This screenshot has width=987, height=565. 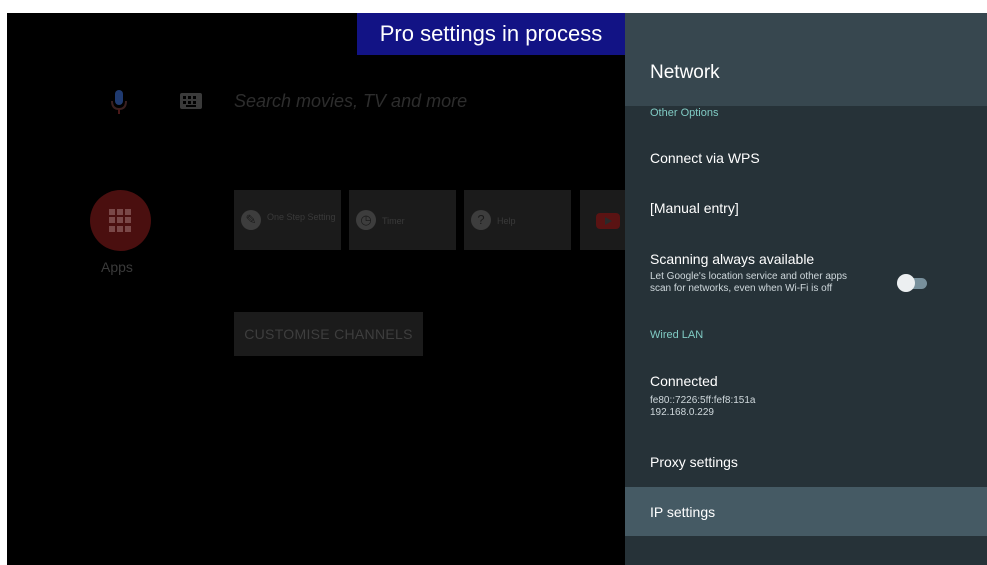 I want to click on tile-label: One Step Setting, so click(x=301, y=217).